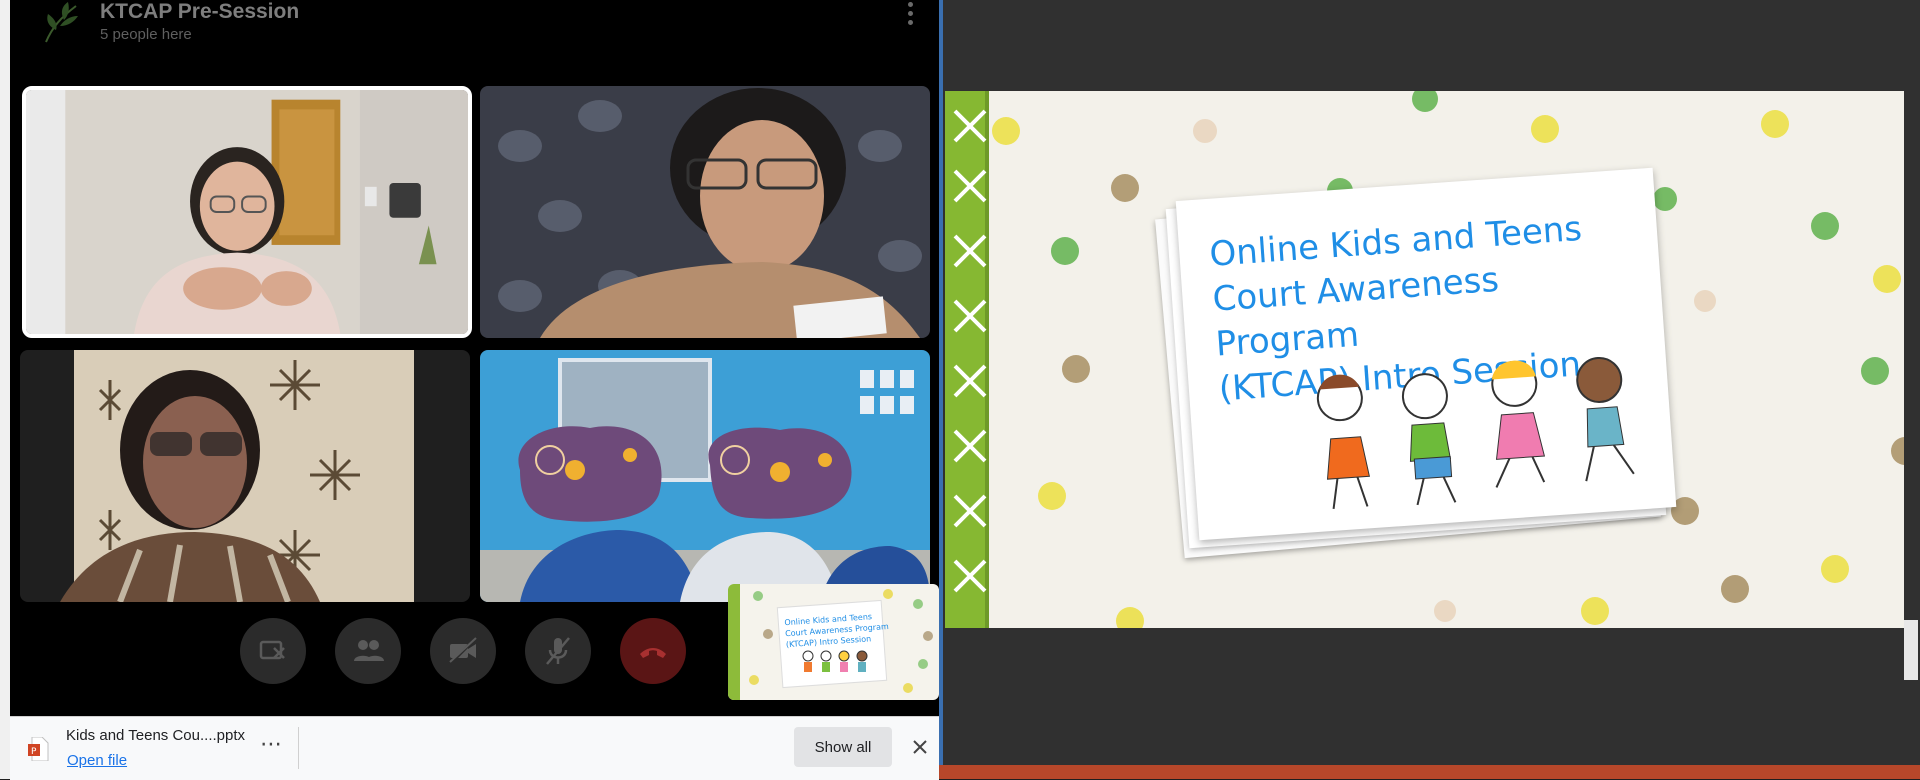 Image resolution: width=1920 pixels, height=780 pixels. I want to click on open-file-link: Open file, so click(97, 760).